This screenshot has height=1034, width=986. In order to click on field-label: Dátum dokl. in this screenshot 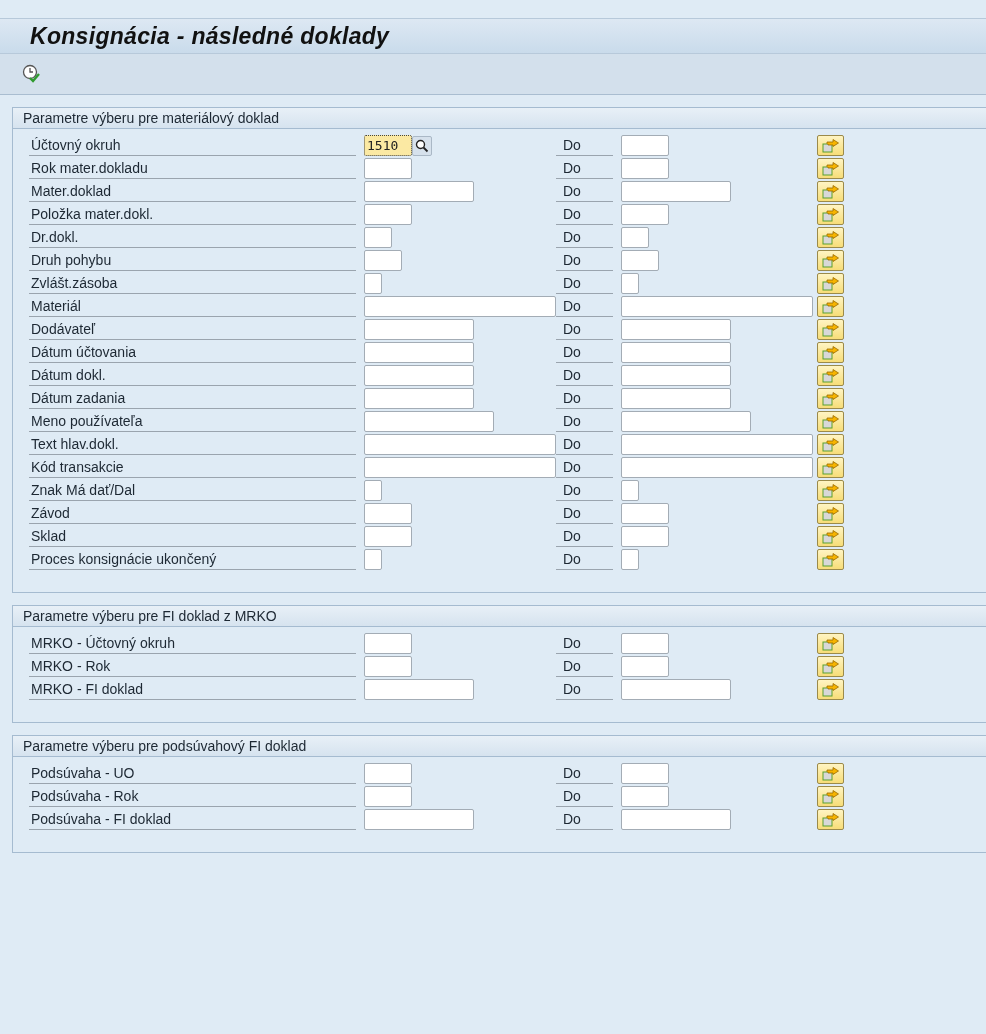, I will do `click(192, 375)`.